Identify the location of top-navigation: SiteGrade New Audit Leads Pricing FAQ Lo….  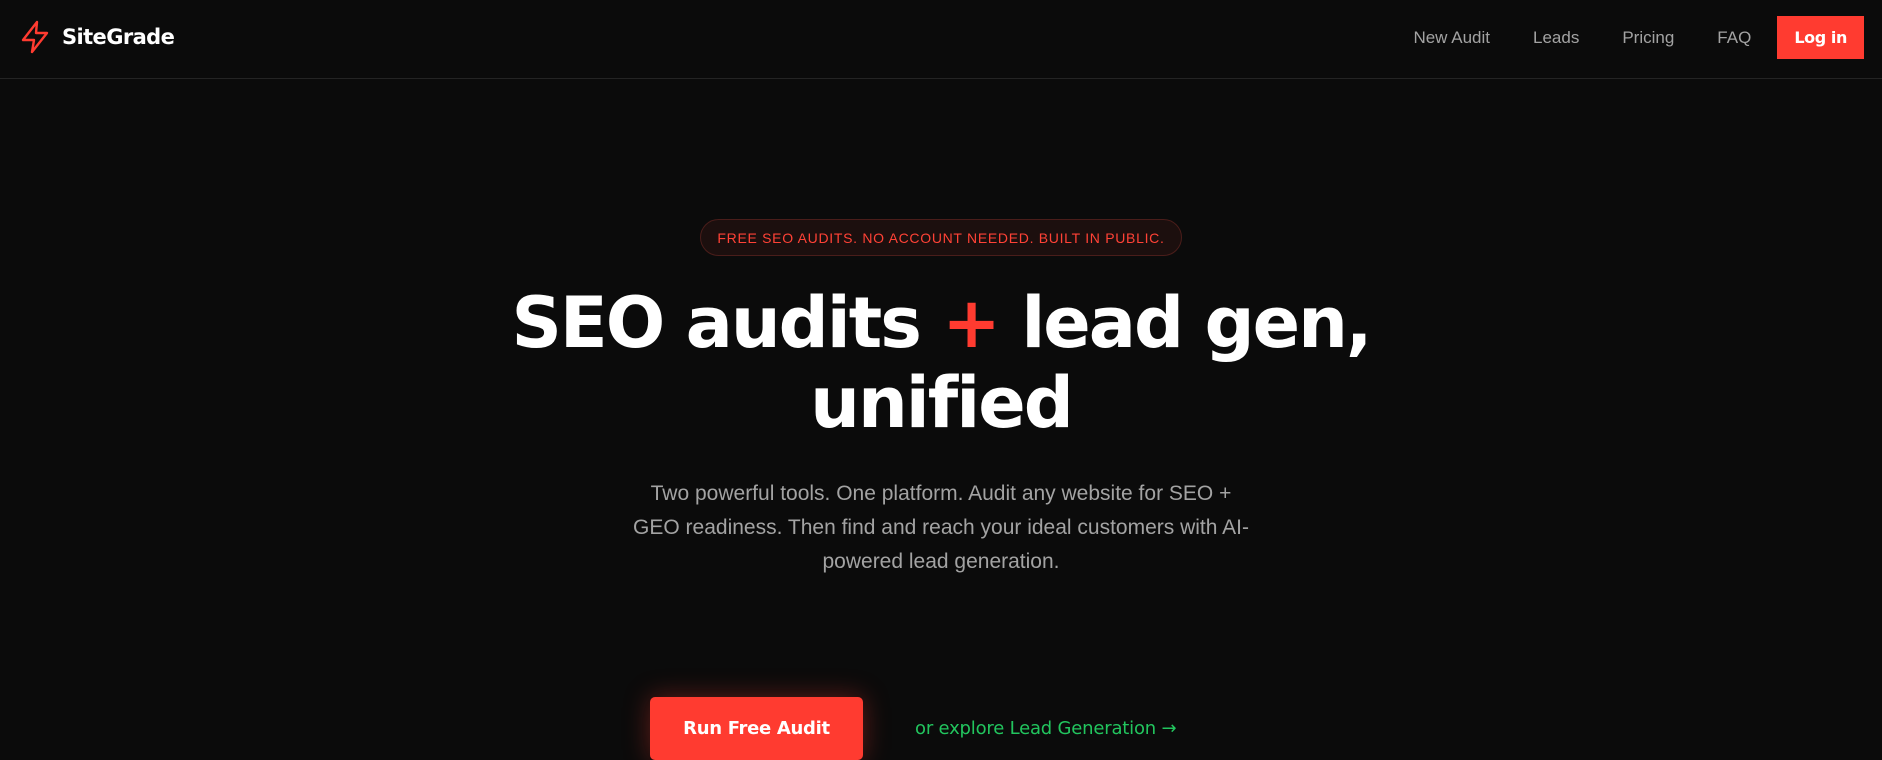
(941, 39).